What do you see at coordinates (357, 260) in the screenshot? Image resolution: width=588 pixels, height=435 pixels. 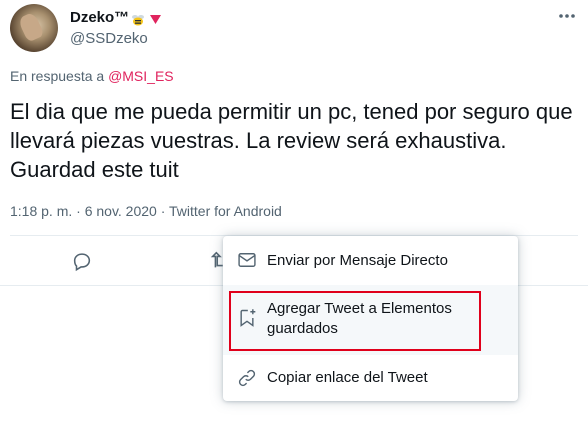 I see `menu-item-label: Enviar por Mensaje Directo` at bounding box center [357, 260].